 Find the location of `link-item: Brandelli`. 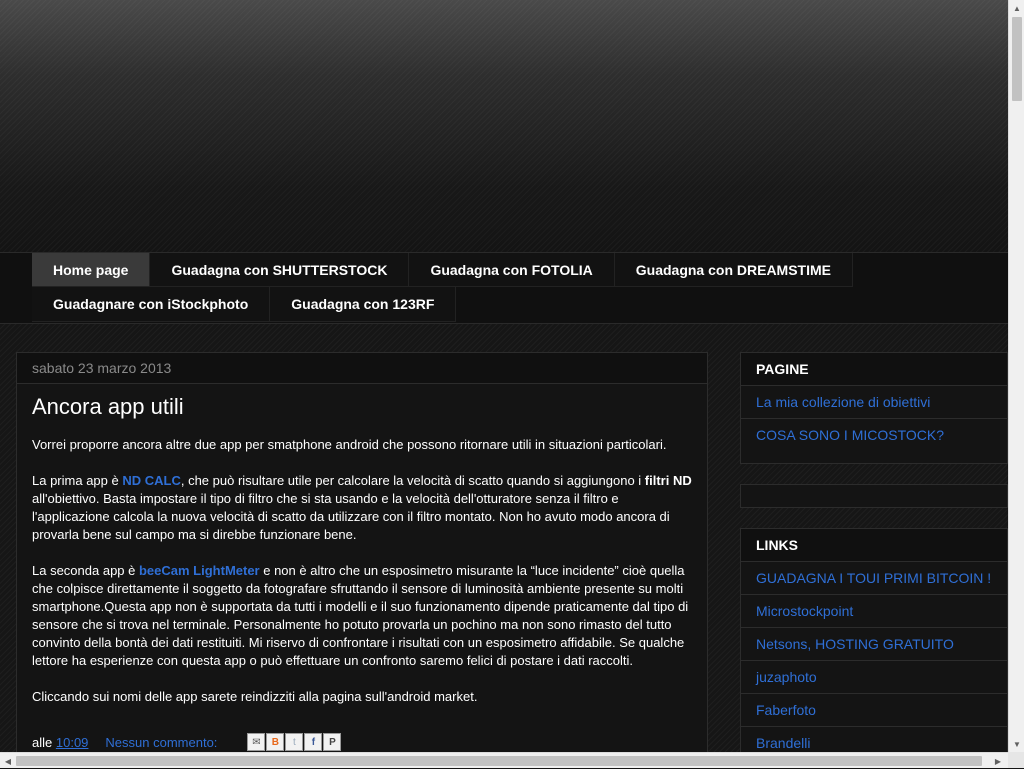

link-item: Brandelli is located at coordinates (874, 739).